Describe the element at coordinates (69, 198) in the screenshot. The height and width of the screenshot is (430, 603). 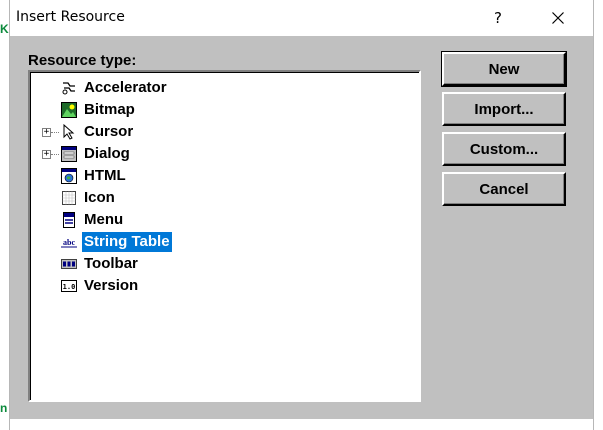
I see `icon-resource-icon` at that location.